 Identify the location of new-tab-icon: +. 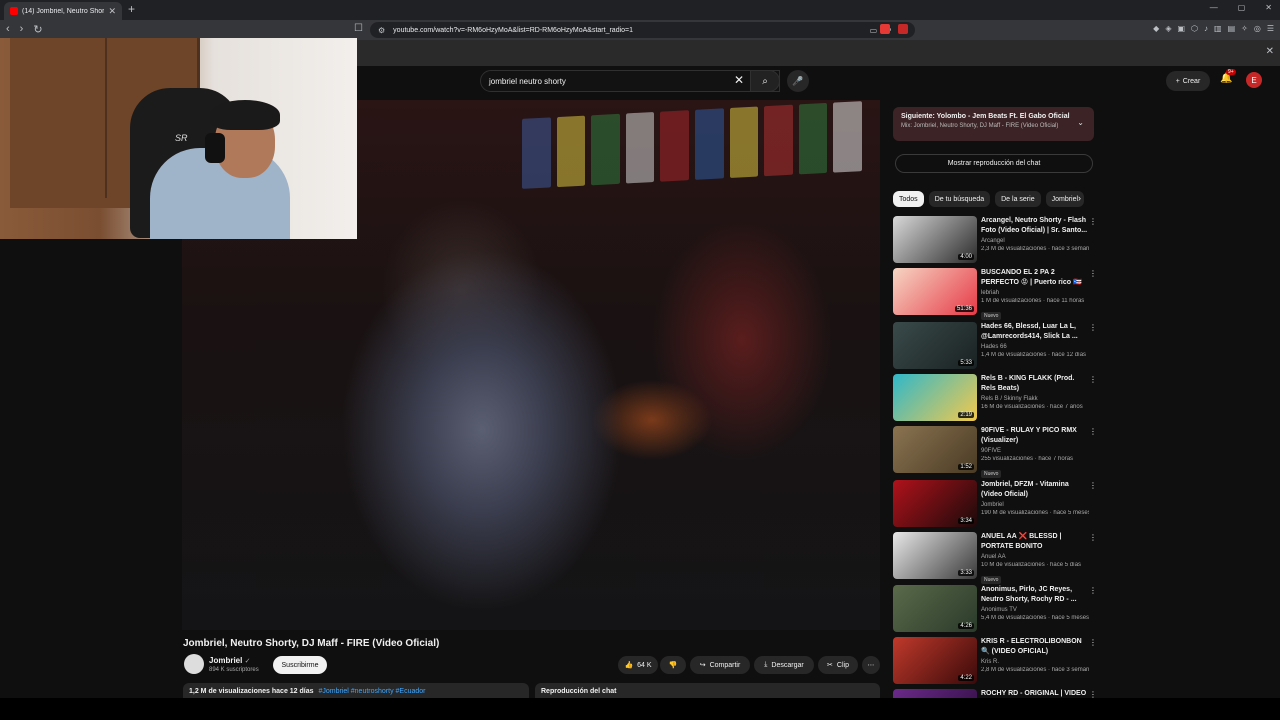
(131, 9).